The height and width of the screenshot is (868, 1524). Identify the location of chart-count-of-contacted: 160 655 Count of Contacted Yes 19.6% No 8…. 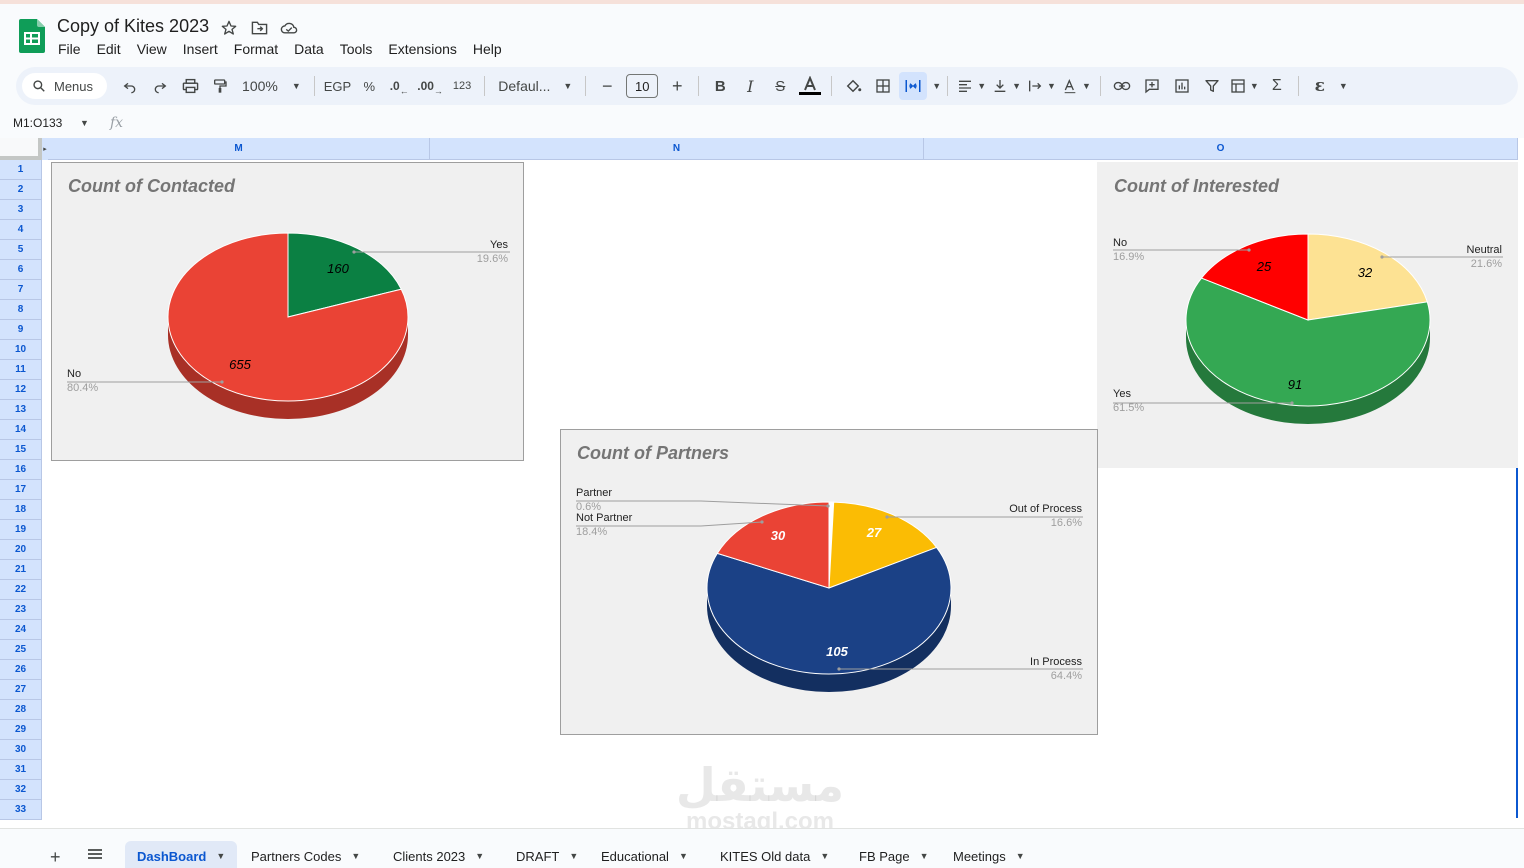
(287, 311).